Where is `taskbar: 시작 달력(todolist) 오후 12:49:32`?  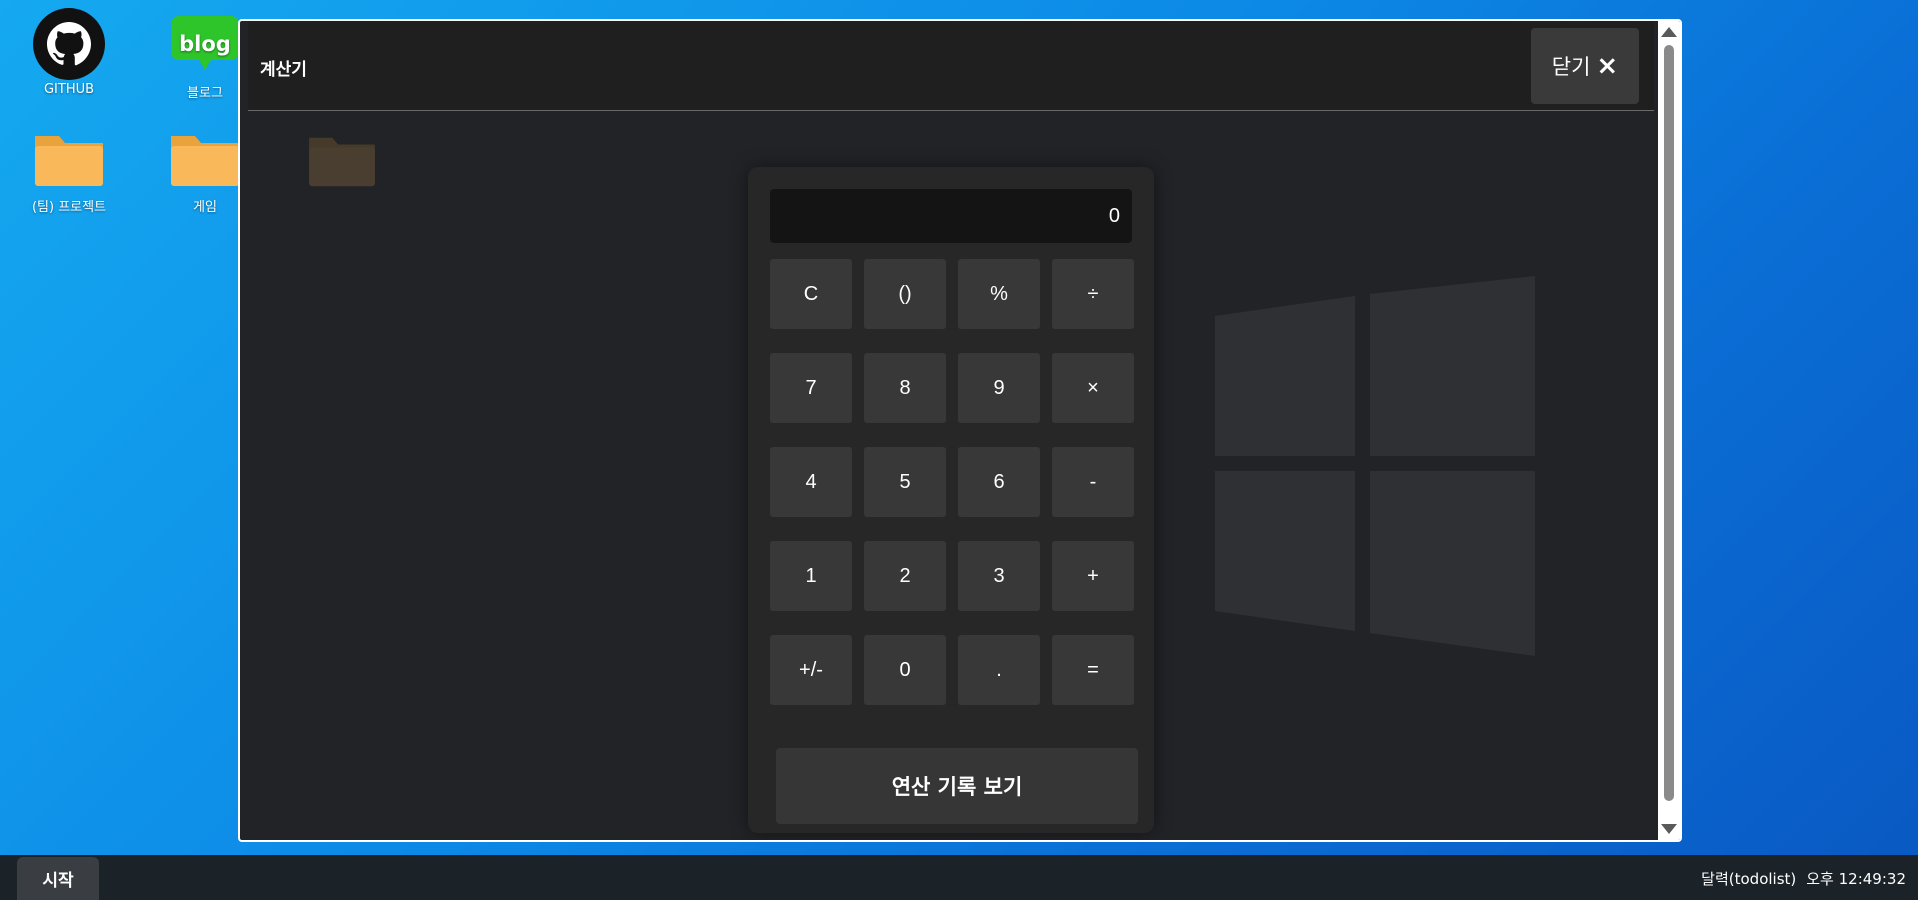
taskbar: 시작 달력(todolist) 오후 12:49:32 is located at coordinates (959, 877).